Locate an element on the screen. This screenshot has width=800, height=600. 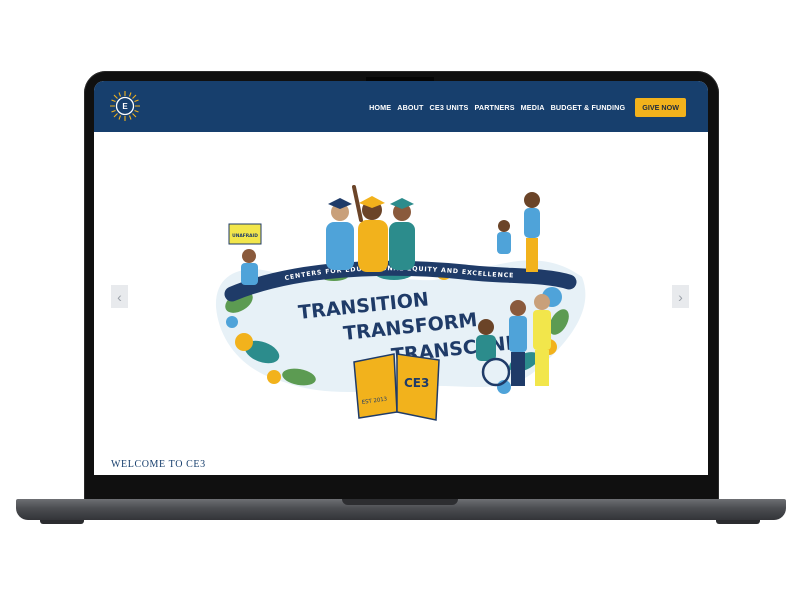
laptop-foot-left is located at coordinates (62, 522).